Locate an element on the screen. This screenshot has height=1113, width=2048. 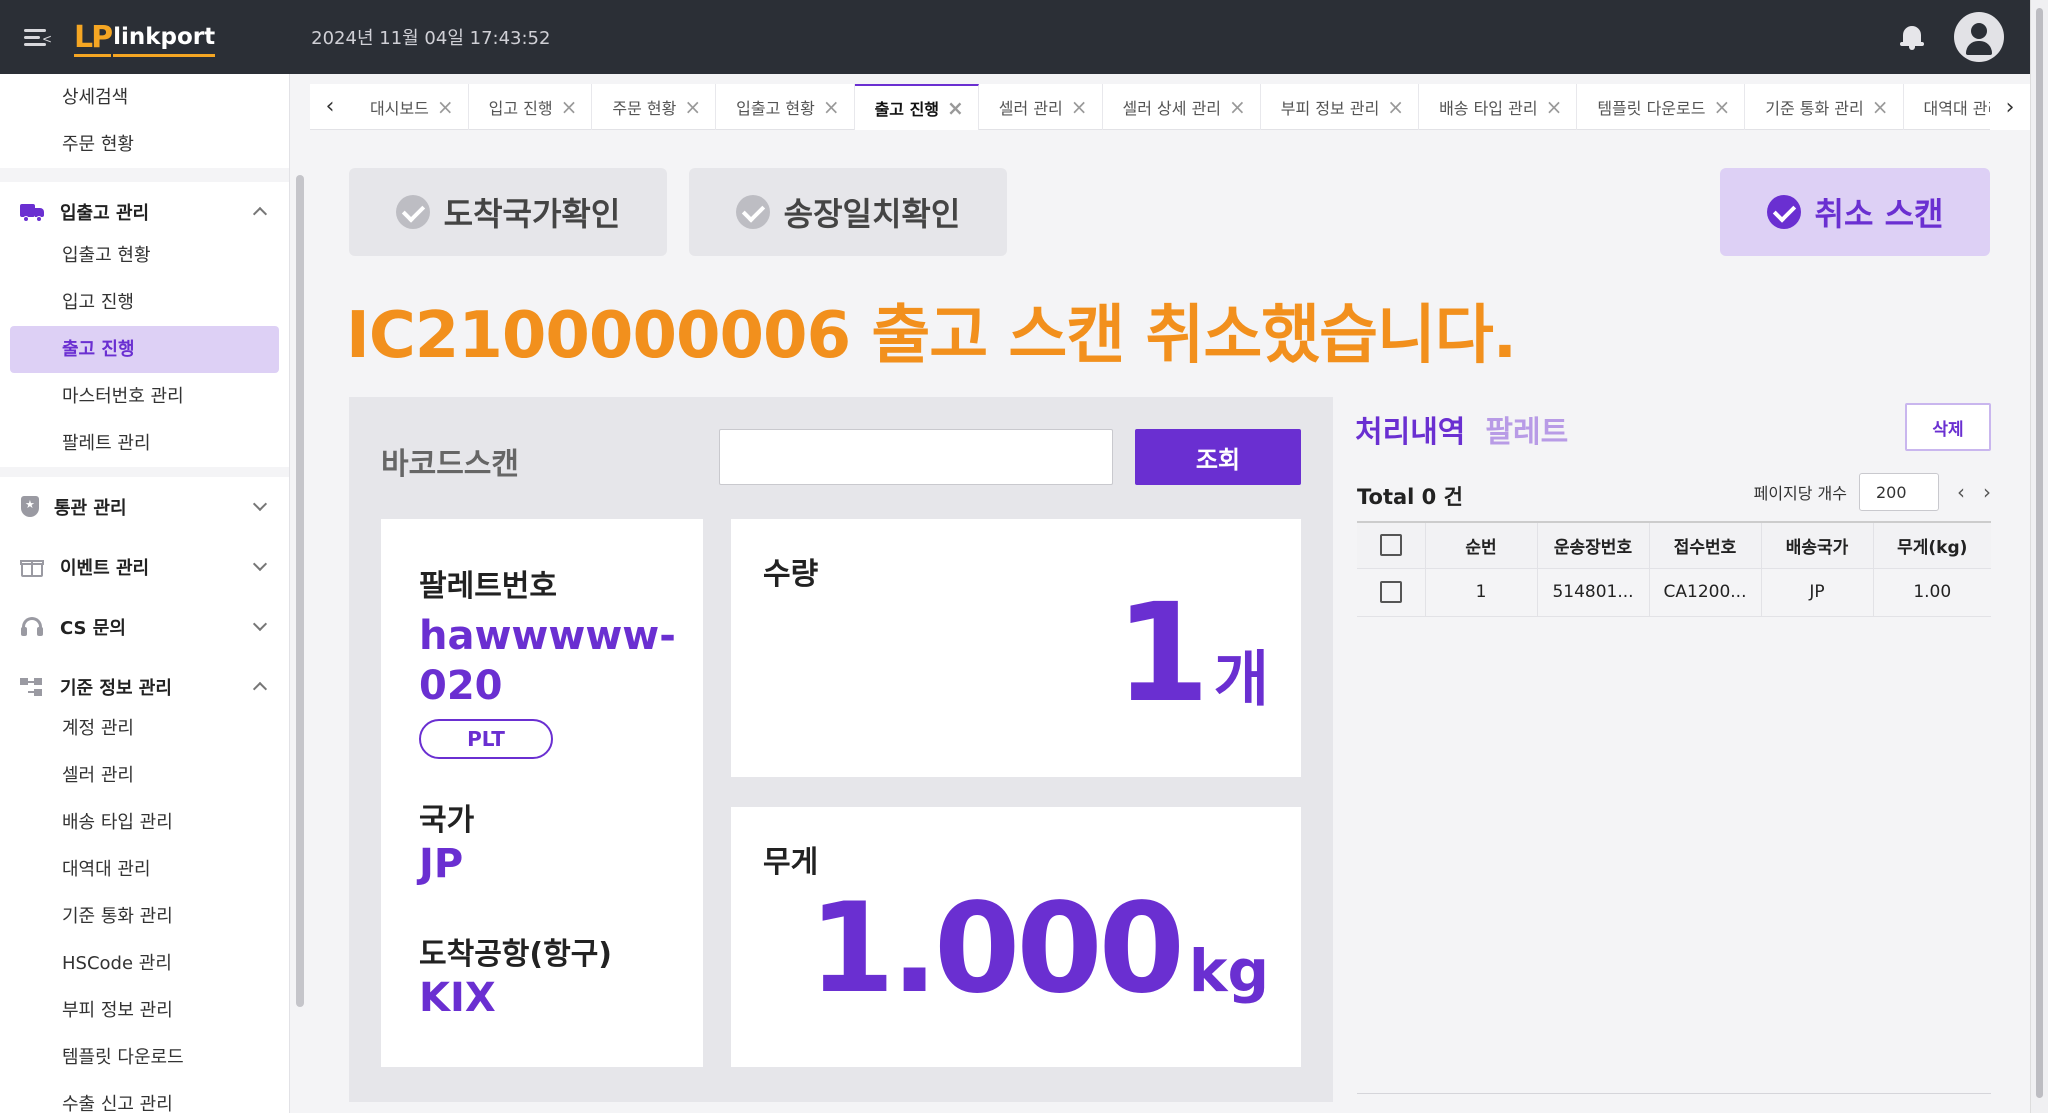
sidebar-item-band: 대역대 관리 is located at coordinates (144, 869).